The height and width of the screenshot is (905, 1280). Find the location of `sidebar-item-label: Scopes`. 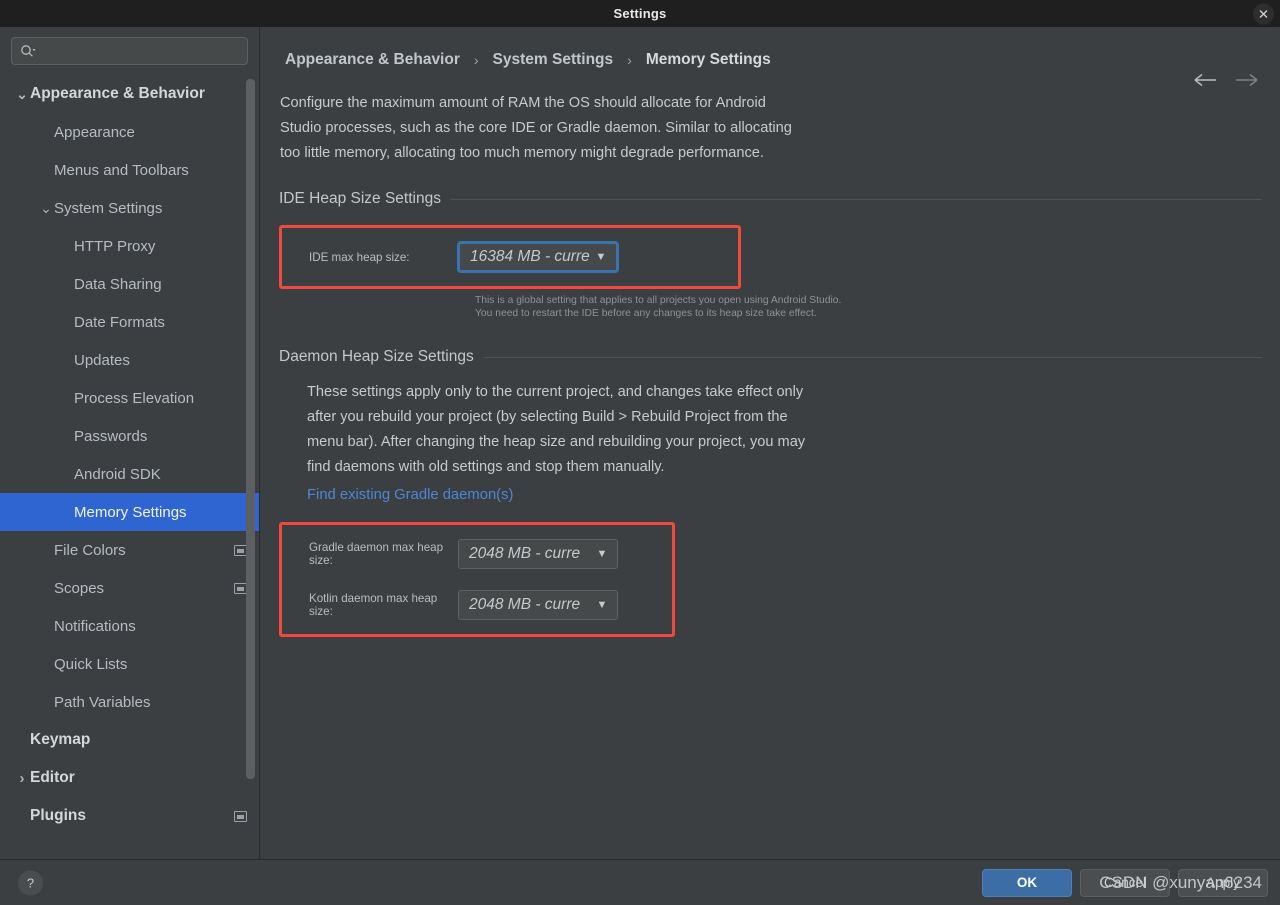

sidebar-item-label: Scopes is located at coordinates (79, 588).